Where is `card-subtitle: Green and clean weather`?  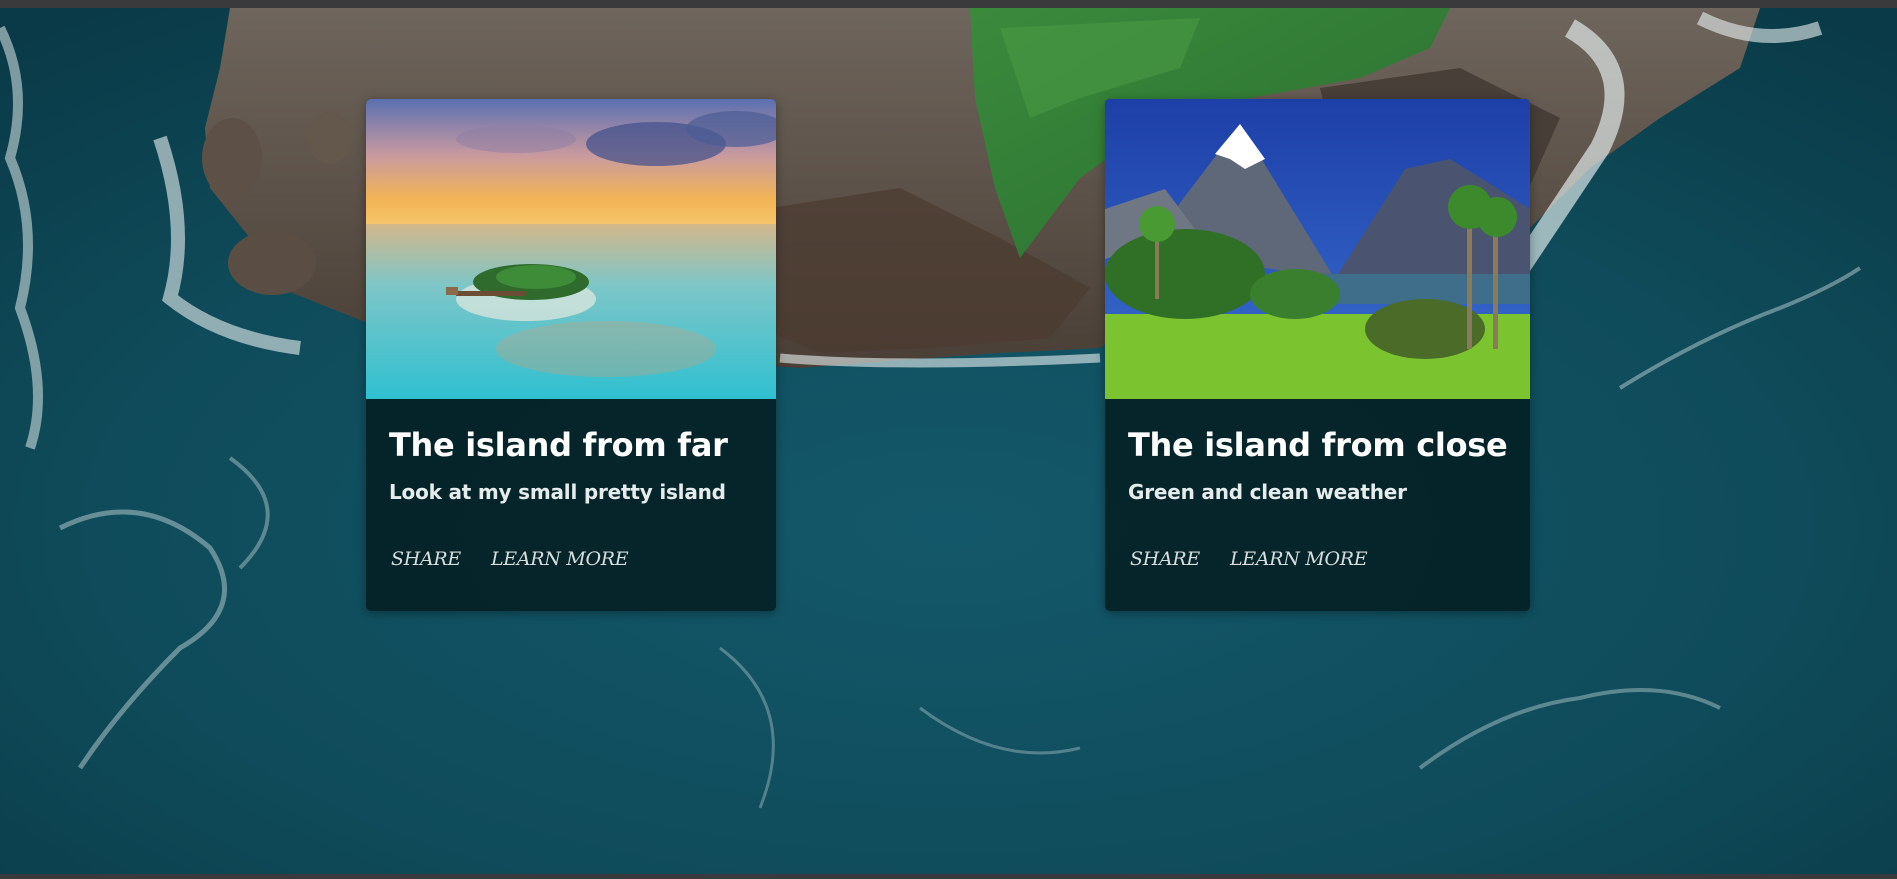 card-subtitle: Green and clean weather is located at coordinates (1267, 492).